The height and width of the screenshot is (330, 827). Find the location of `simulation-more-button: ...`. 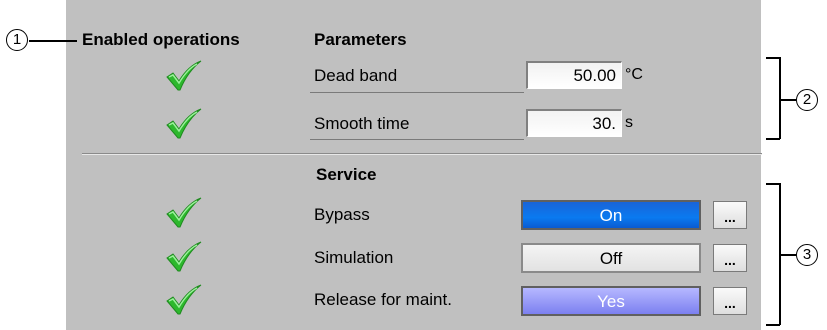

simulation-more-button: ... is located at coordinates (730, 258).